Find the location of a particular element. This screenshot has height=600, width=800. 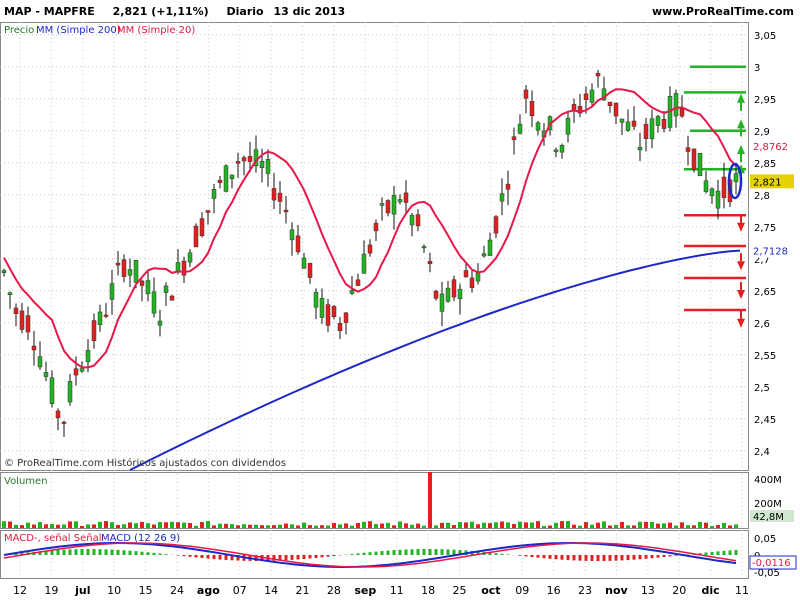

price-tick-label: 2,65 is located at coordinates (765, 292).